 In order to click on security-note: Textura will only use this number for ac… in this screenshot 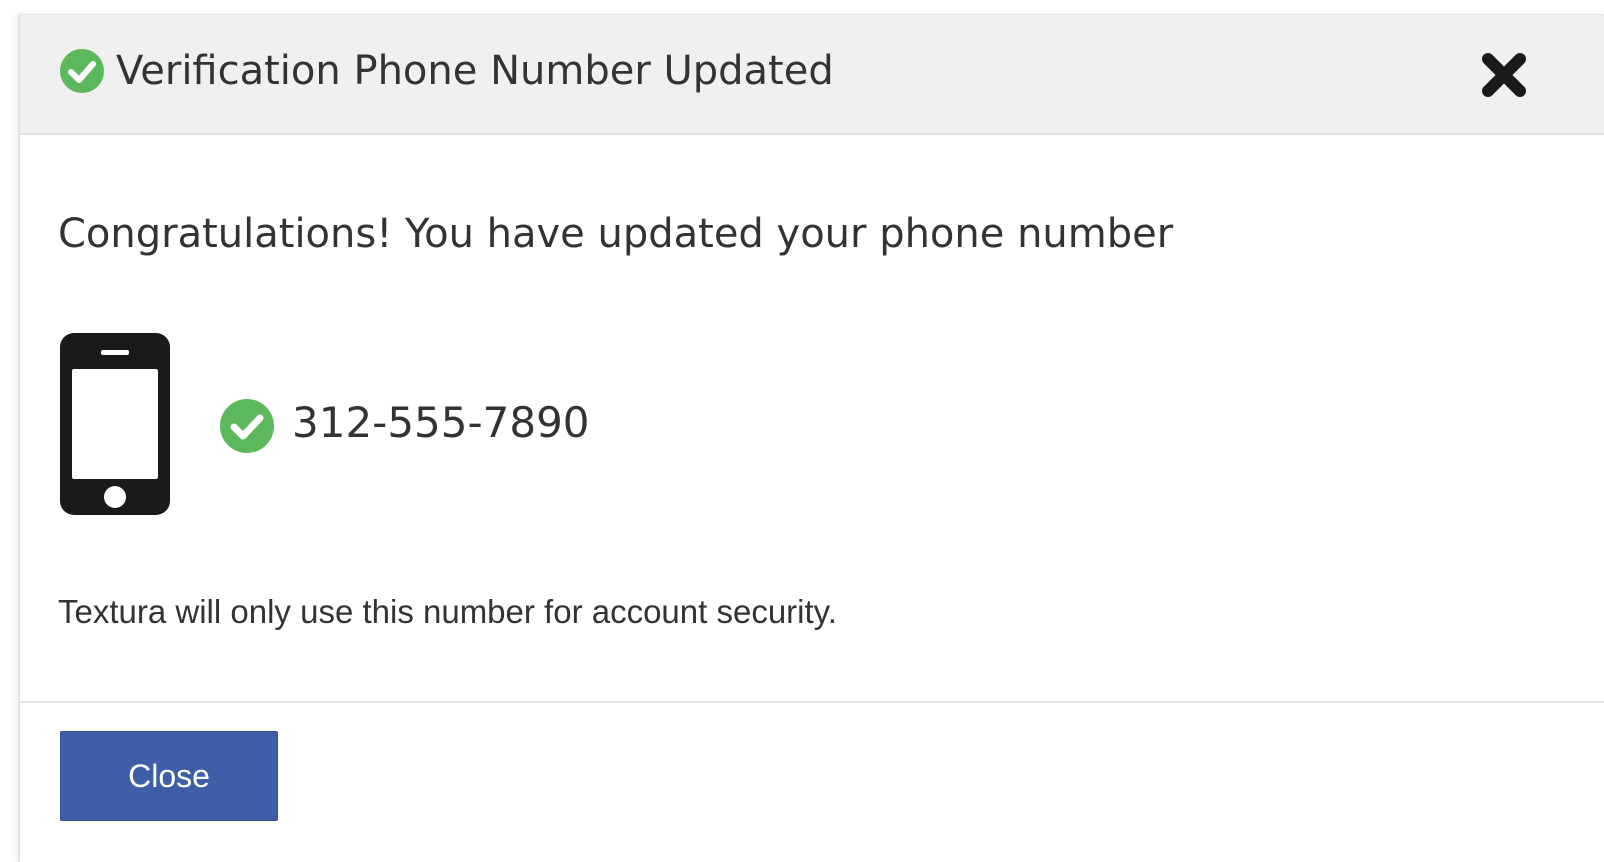, I will do `click(447, 611)`.